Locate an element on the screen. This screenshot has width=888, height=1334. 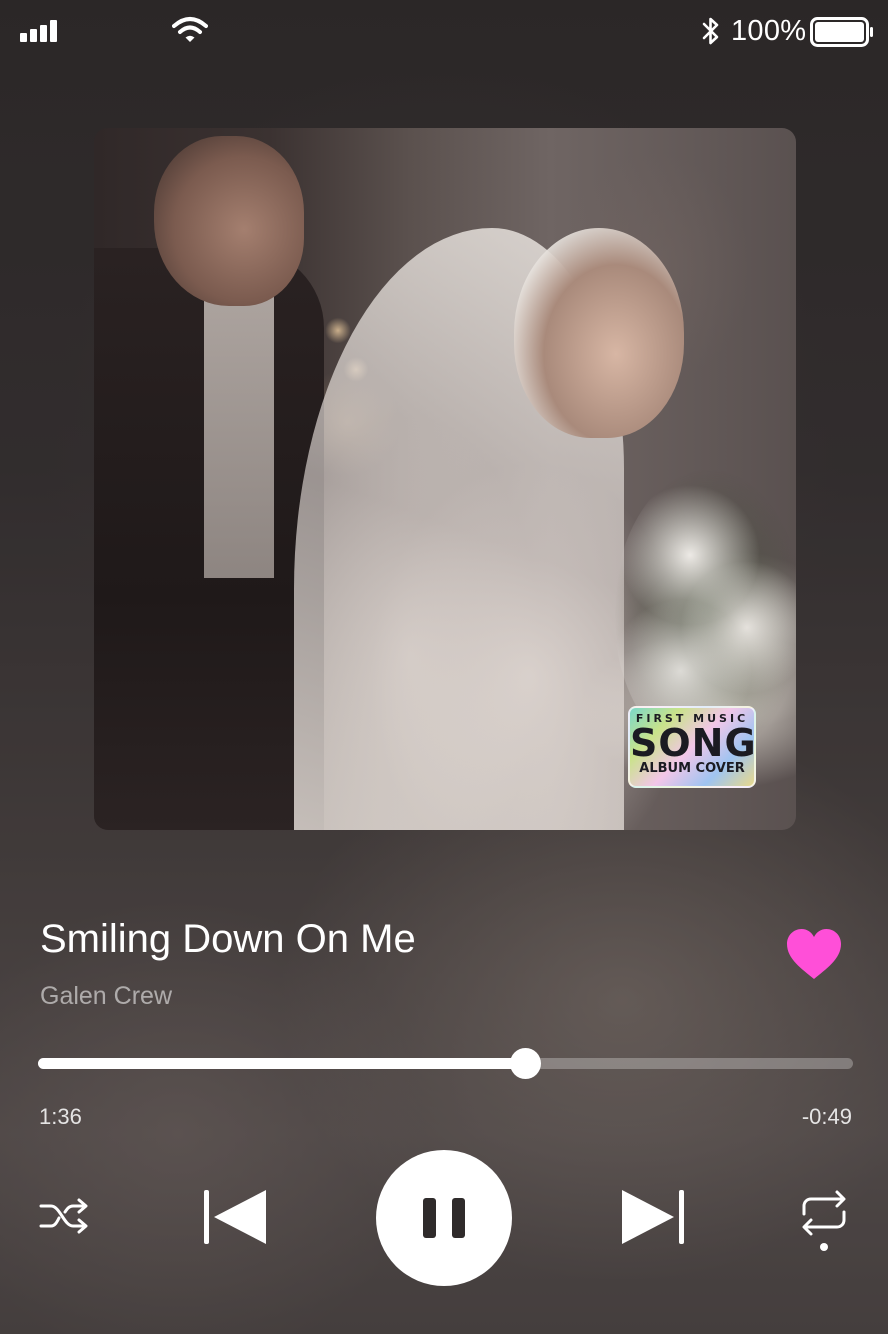
badge-main-text: SONG is located at coordinates (693, 743).